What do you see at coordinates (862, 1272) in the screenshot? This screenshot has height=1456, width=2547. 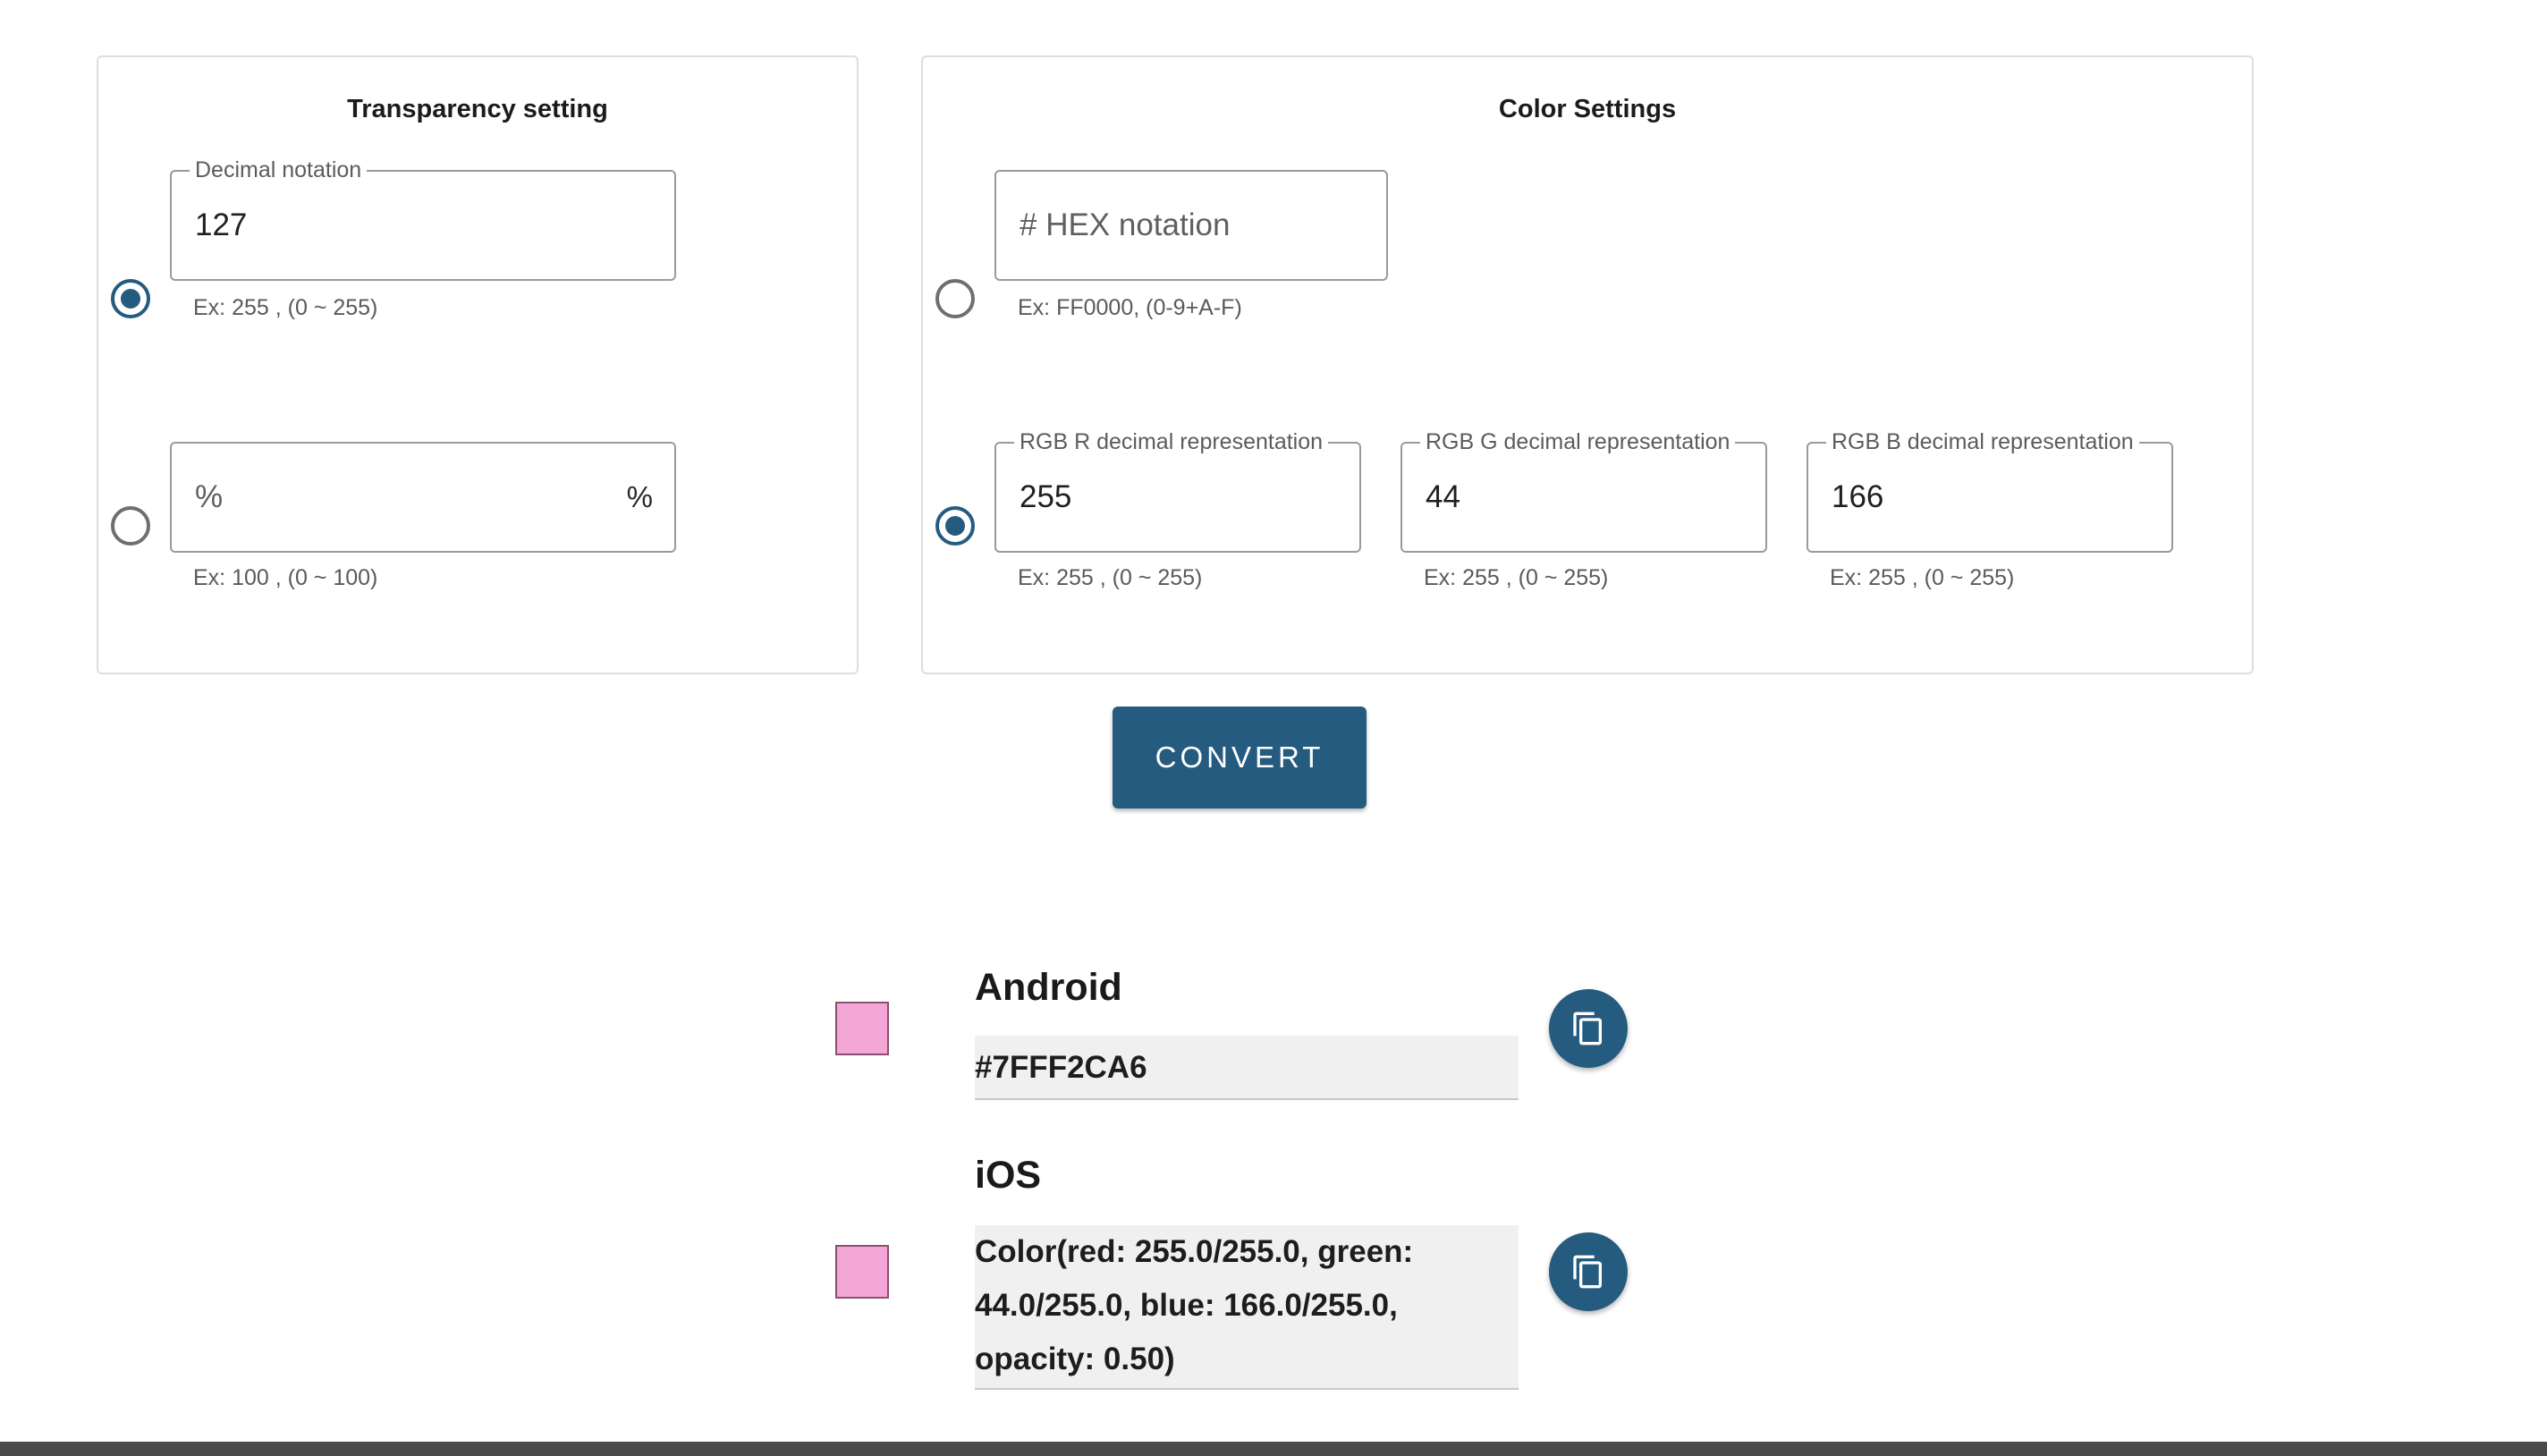 I see `ios-color-swatch` at bounding box center [862, 1272].